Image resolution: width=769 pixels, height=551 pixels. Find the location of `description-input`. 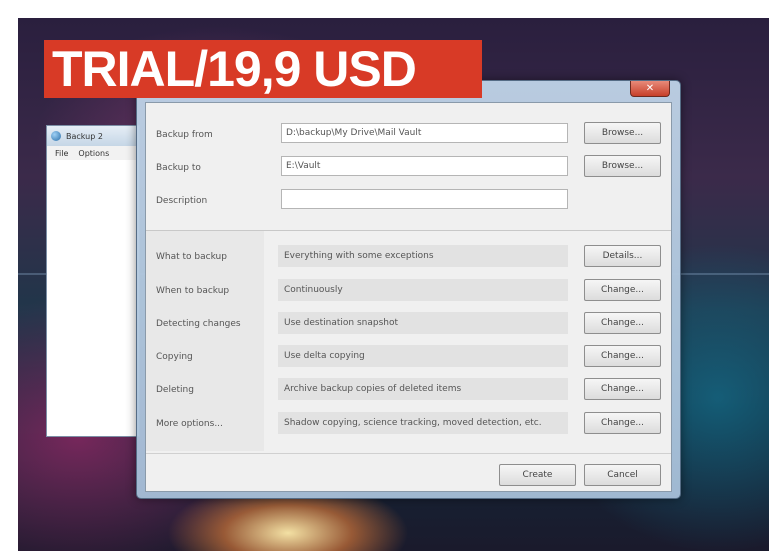

description-input is located at coordinates (424, 199).